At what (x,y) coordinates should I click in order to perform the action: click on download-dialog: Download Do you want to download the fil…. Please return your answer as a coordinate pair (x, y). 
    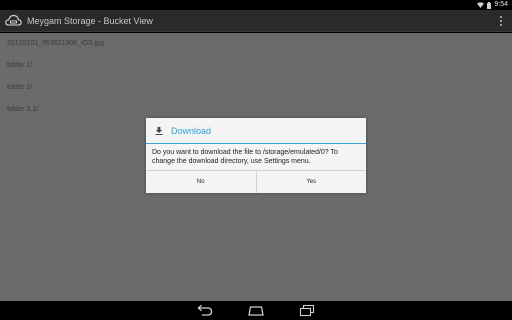
    Looking at the image, I should click on (256, 155).